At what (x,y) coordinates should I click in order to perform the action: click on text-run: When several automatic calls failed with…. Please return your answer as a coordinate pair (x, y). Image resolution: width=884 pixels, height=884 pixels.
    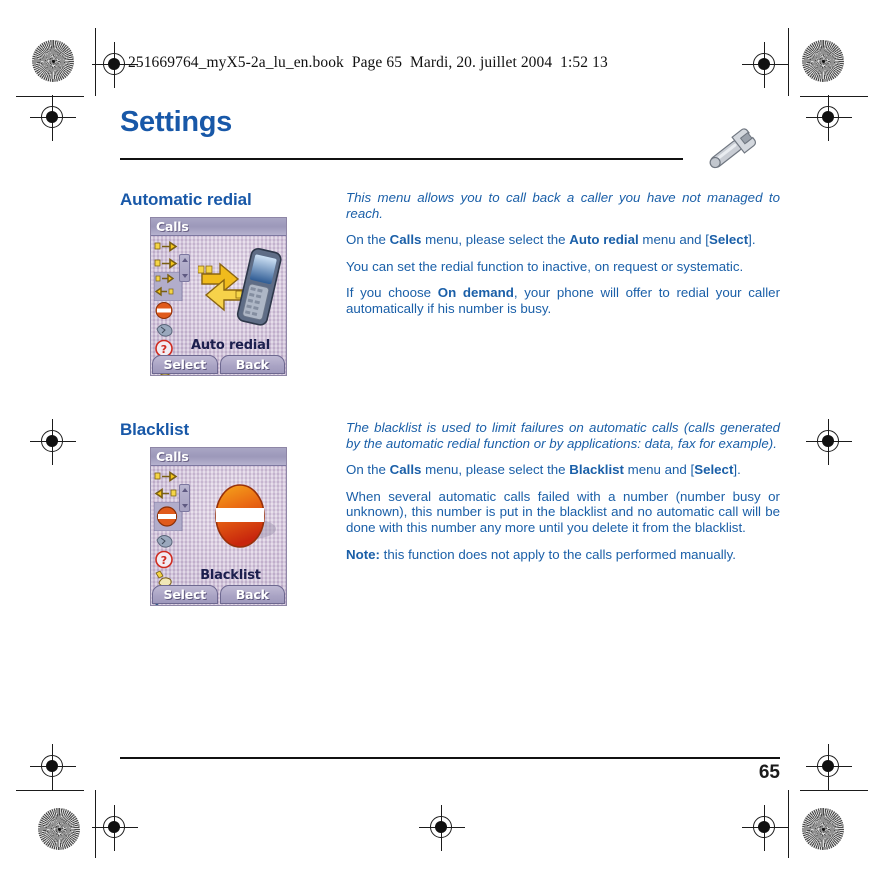
    Looking at the image, I should click on (563, 511).